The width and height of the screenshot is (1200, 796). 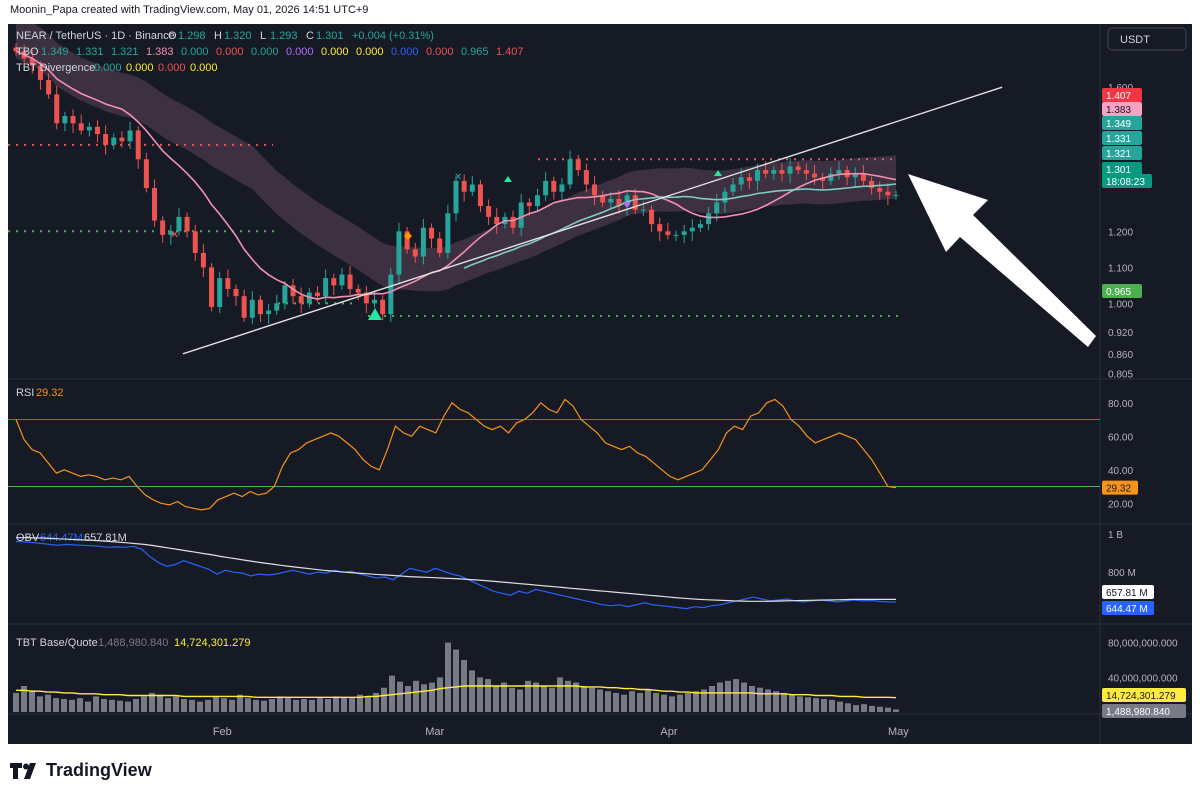 What do you see at coordinates (456, 575) in the screenshot?
I see `obv-line` at bounding box center [456, 575].